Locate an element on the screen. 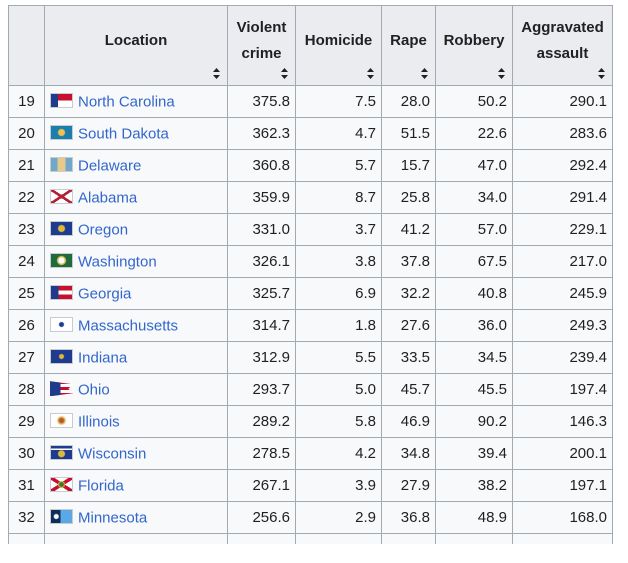  location-cell: Ohio is located at coordinates (136, 389).